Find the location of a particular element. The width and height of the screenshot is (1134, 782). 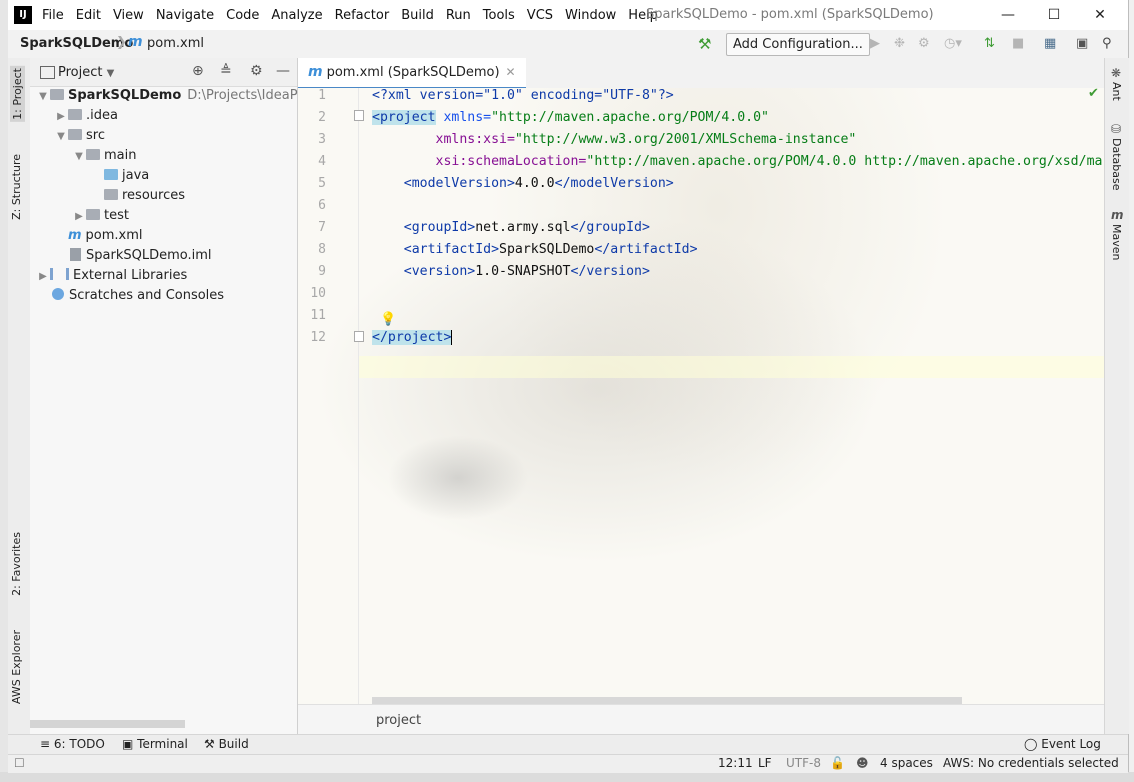

tool-tab-favorites: 2: Favorites is located at coordinates (16, 564).